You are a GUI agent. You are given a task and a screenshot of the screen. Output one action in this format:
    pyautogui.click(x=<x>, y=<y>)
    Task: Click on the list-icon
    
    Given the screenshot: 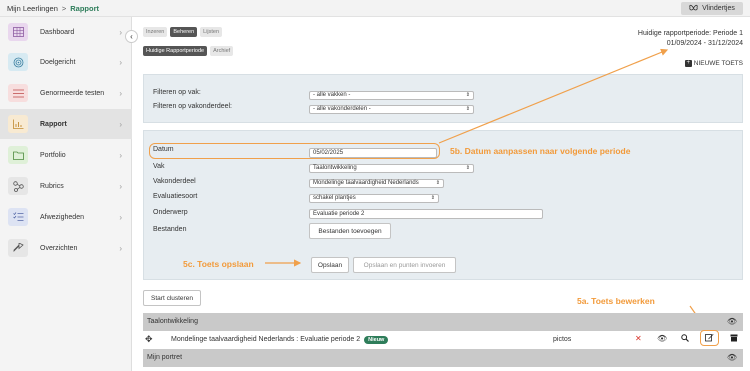 What is the action you would take?
    pyautogui.click(x=18, y=93)
    